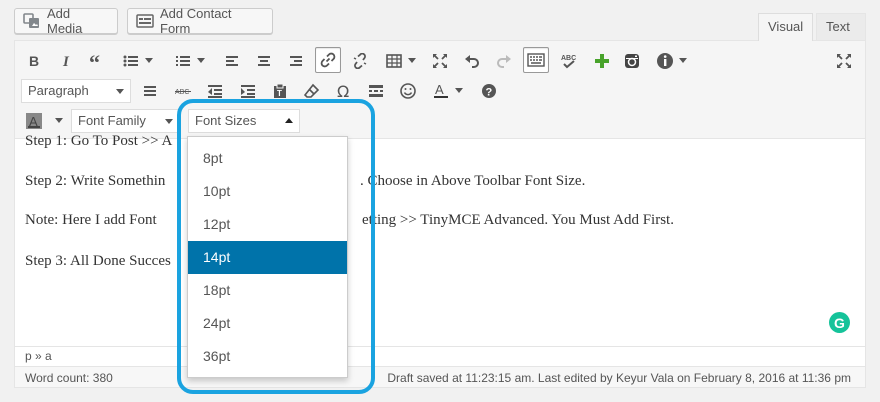  I want to click on tab-text: Text, so click(841, 26).